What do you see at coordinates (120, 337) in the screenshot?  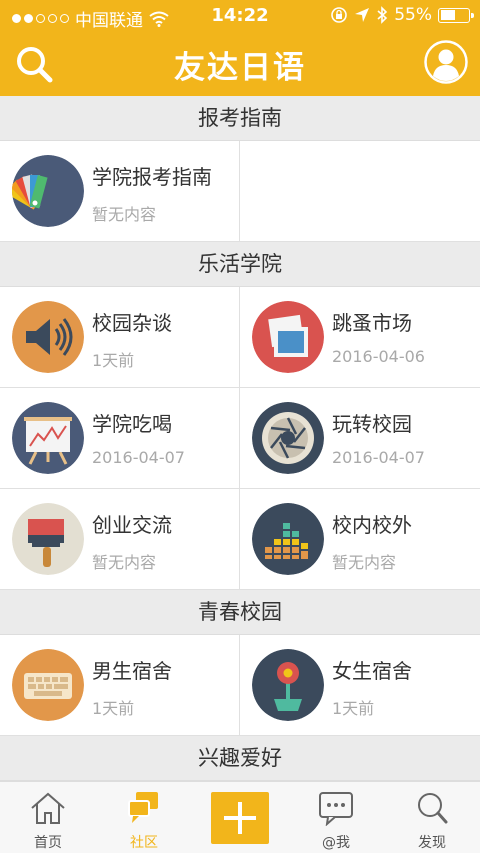 I see `board-item: 校园杂谈 1天前` at bounding box center [120, 337].